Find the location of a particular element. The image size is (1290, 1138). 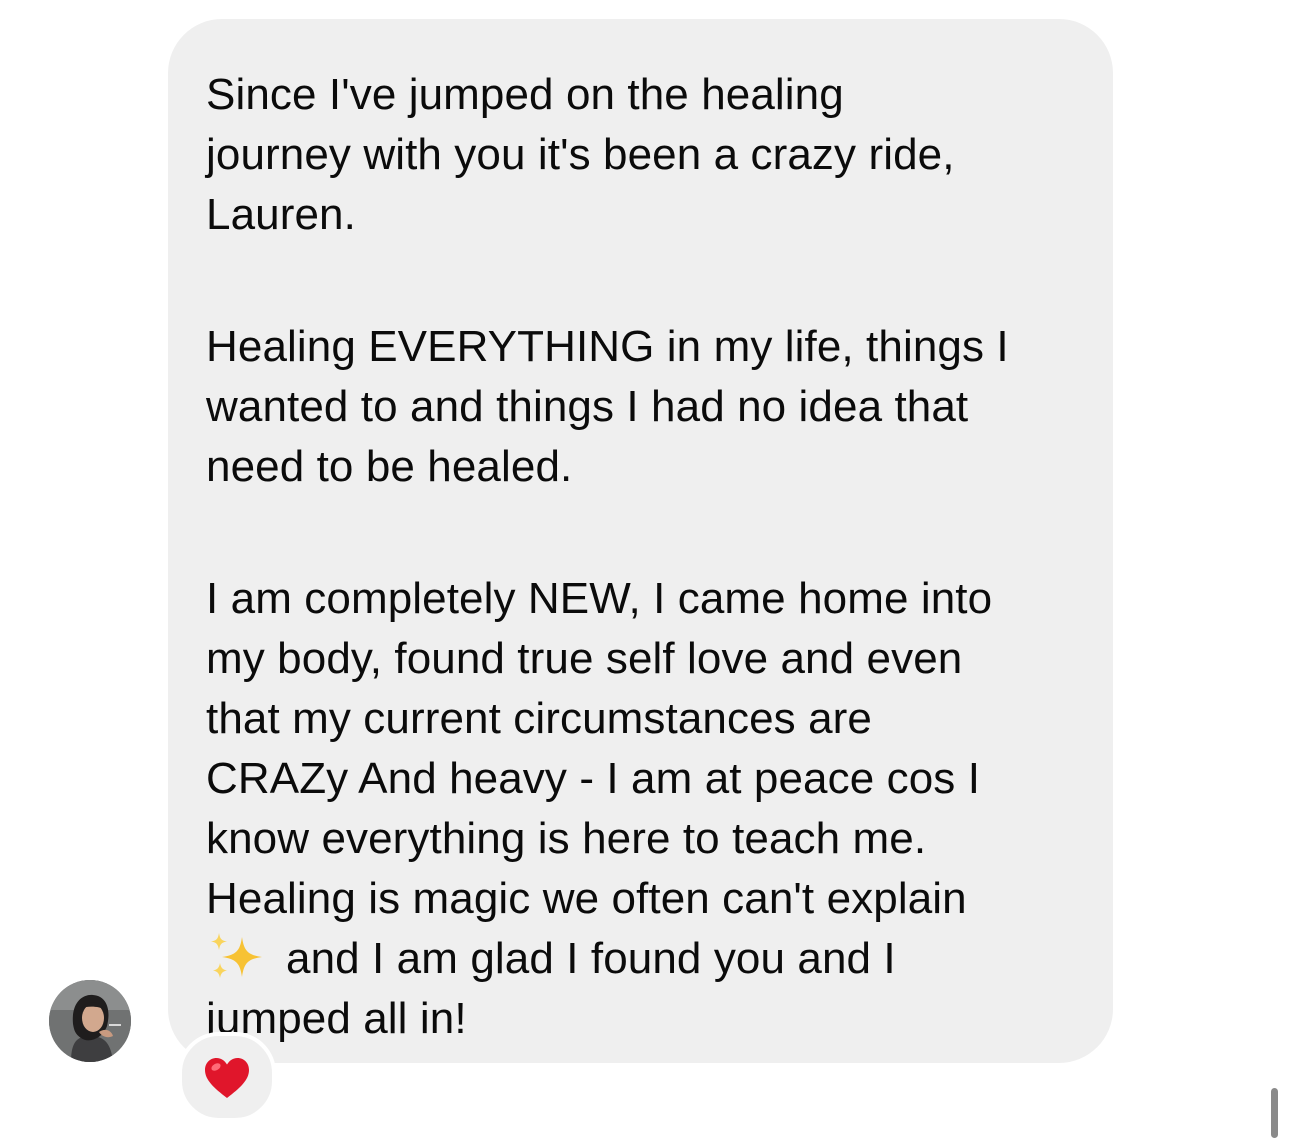

message-line-text: and I am glad I found you and I is located at coordinates (591, 958).